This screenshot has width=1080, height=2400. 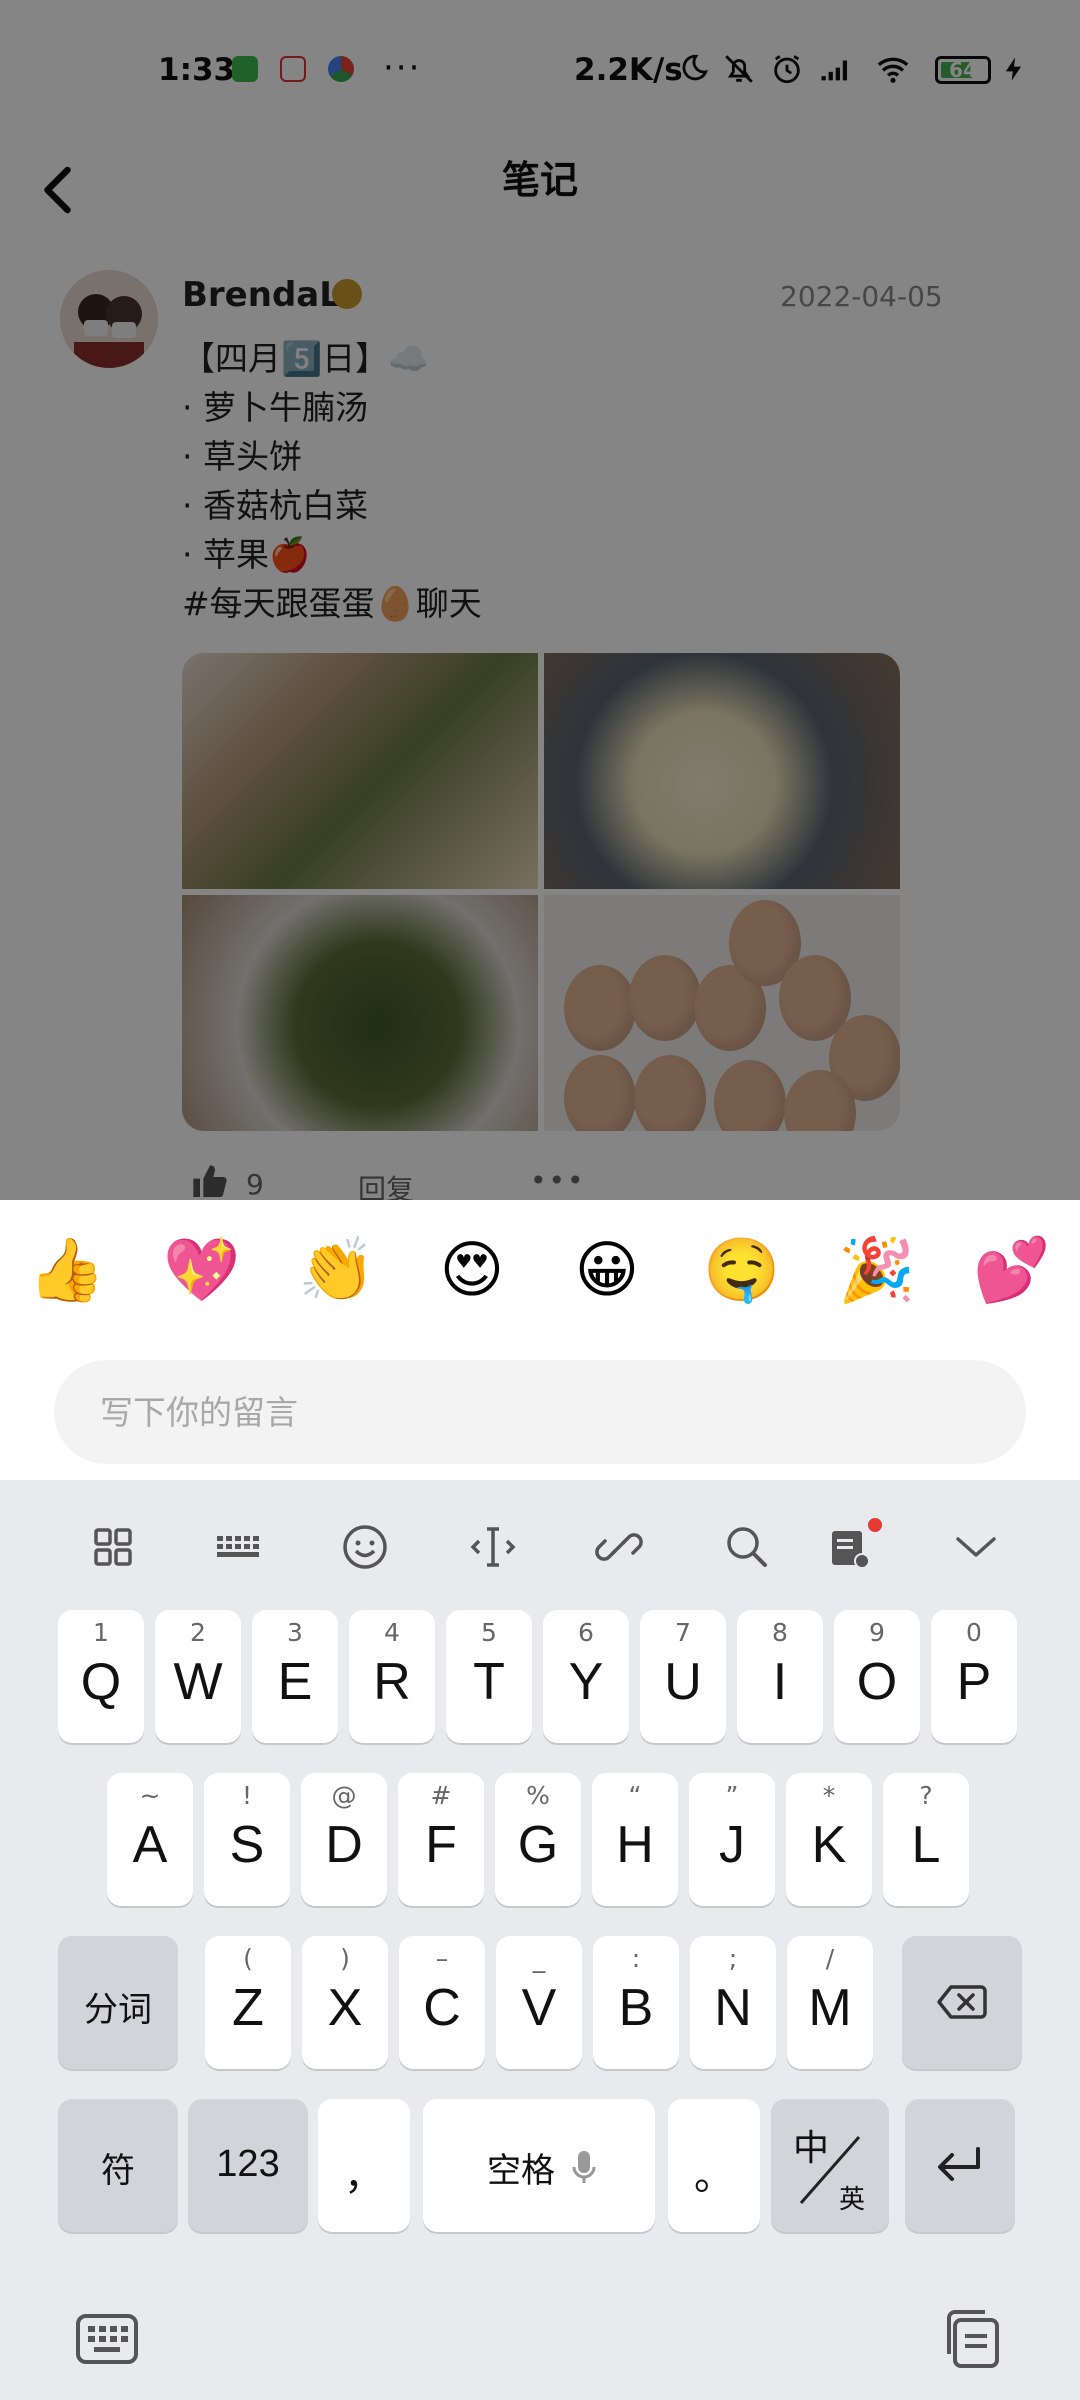 What do you see at coordinates (247, 1839) in the screenshot?
I see `key-s: ! S` at bounding box center [247, 1839].